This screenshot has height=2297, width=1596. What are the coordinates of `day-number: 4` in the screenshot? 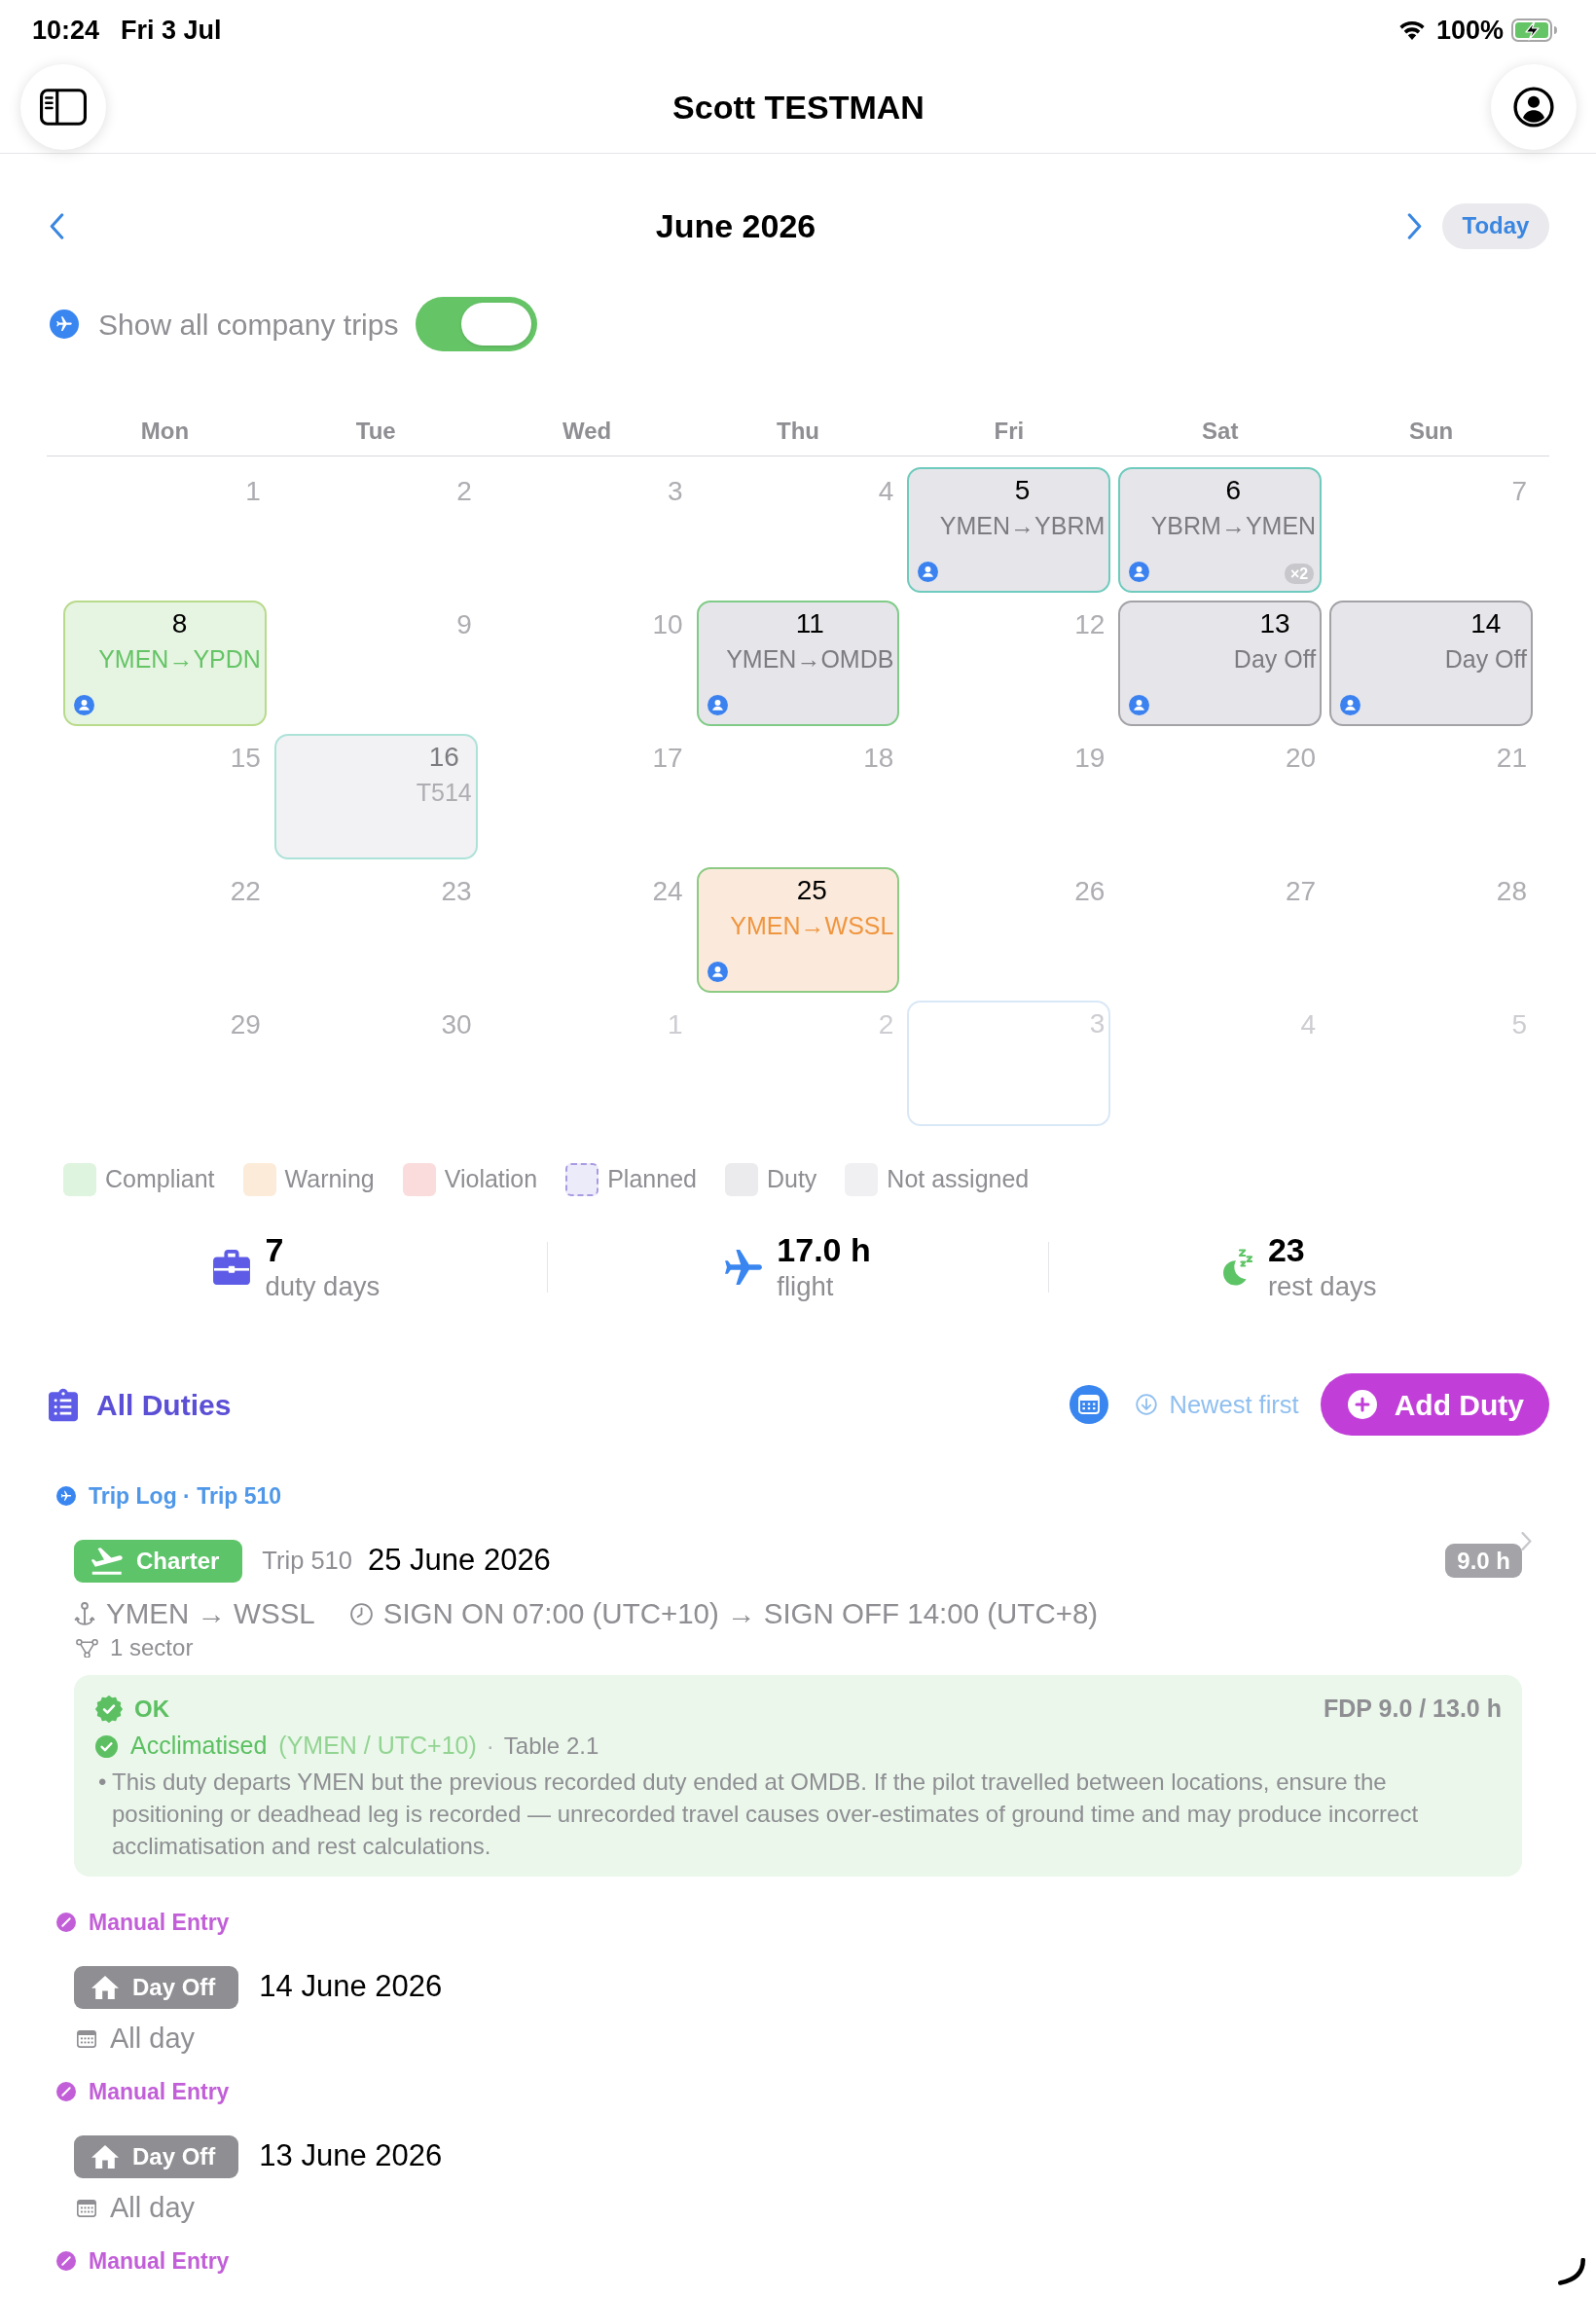 It's located at (886, 491).